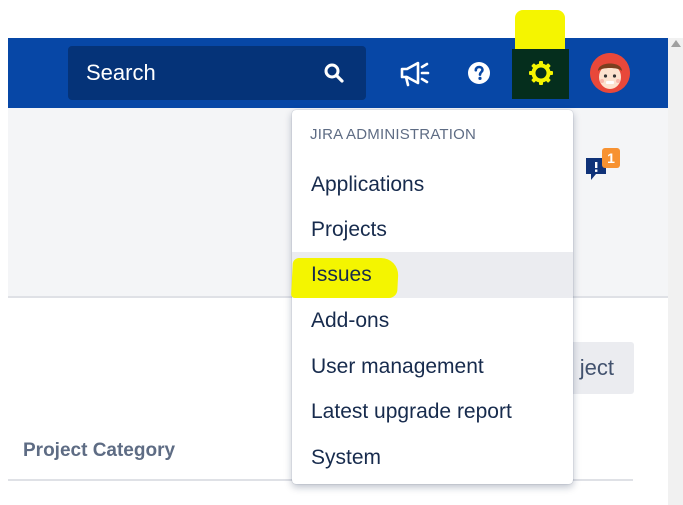 The image size is (683, 505). Describe the element at coordinates (676, 43) in the screenshot. I see `scroll-up-icon` at that location.